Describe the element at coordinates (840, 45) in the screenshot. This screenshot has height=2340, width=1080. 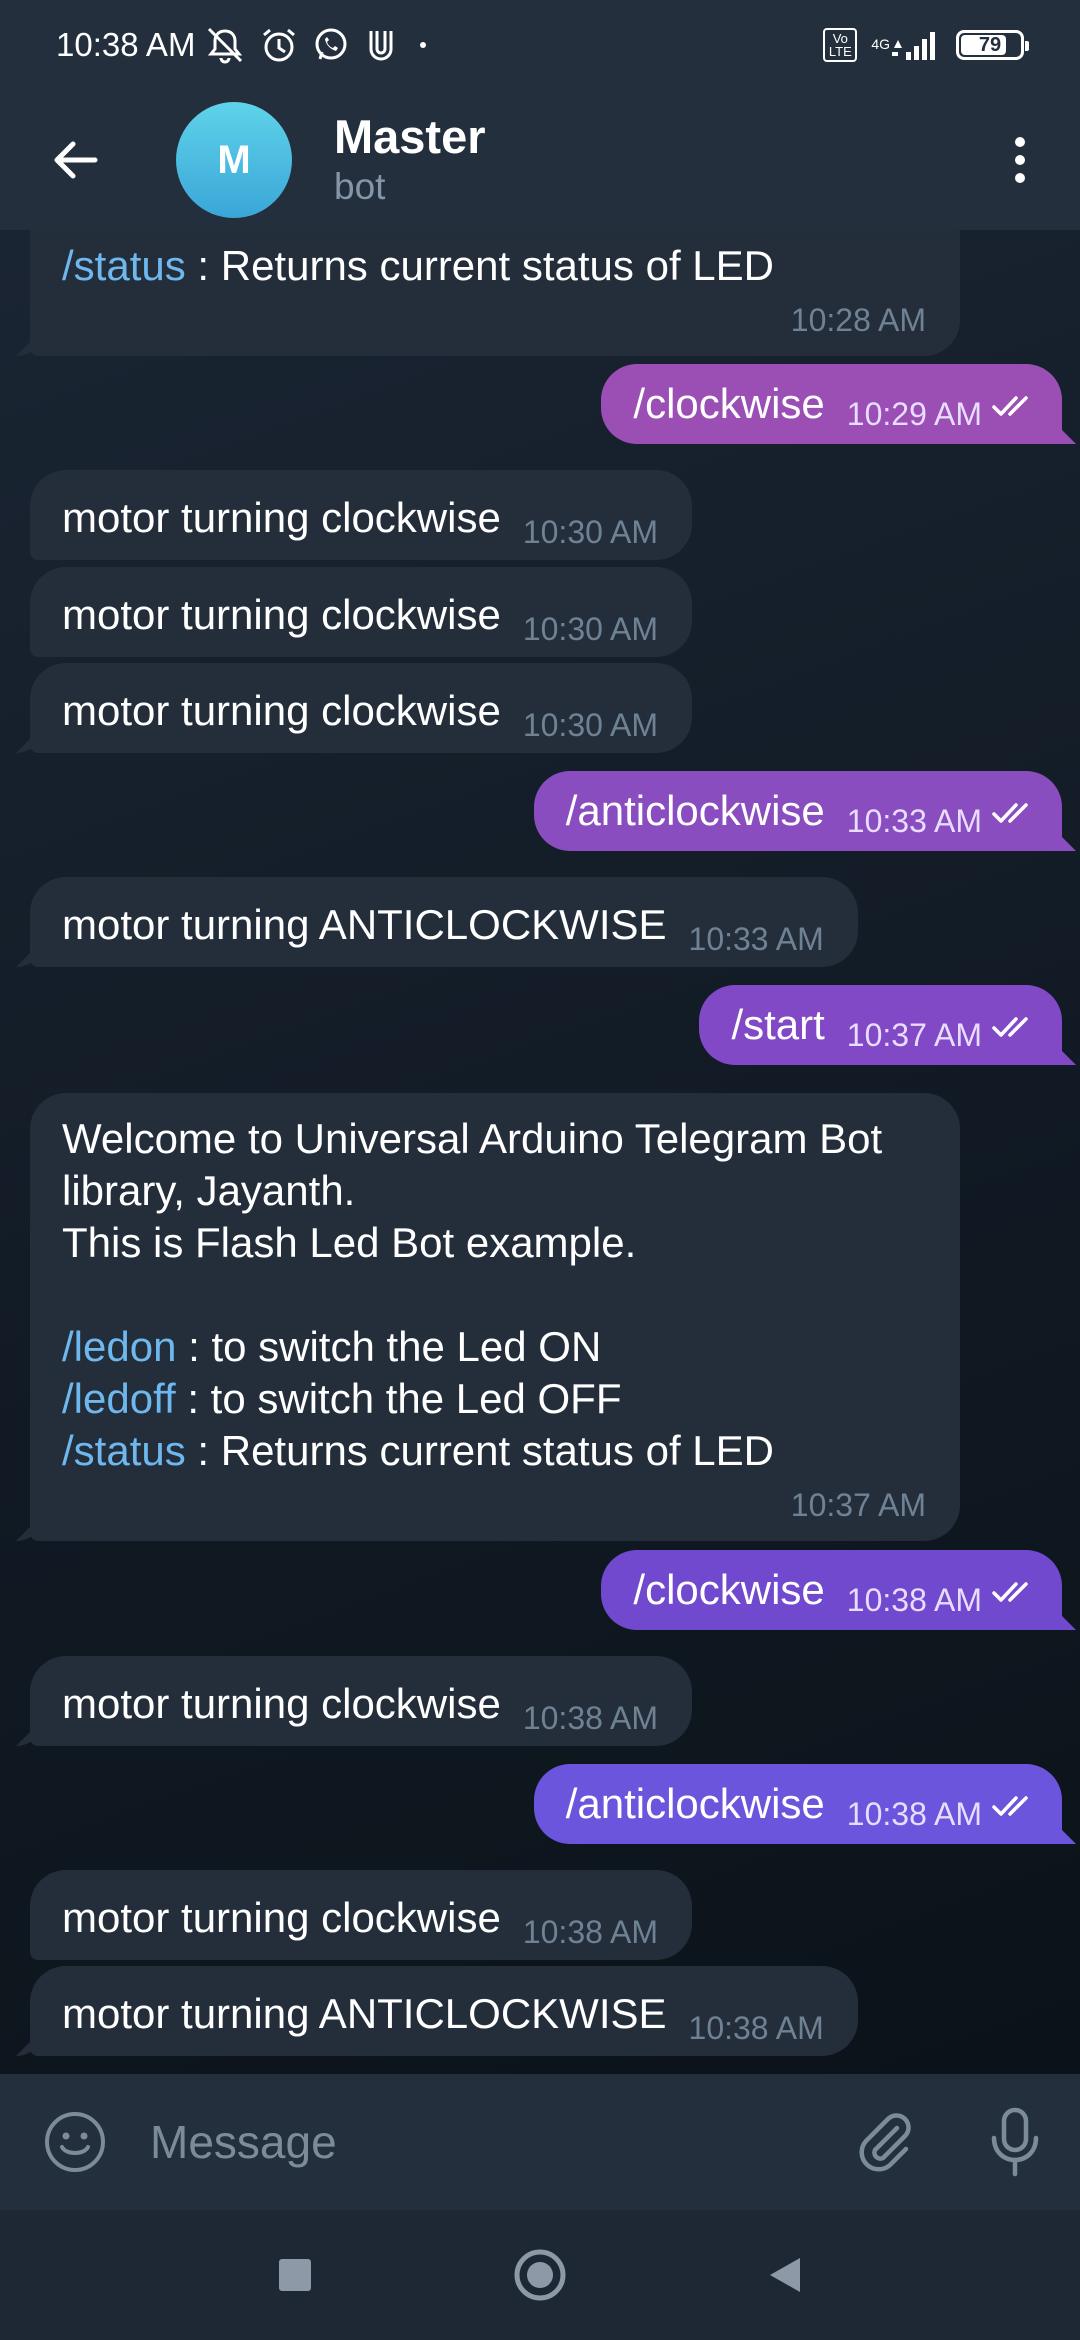
I see `volte-badge: Vo LTE` at that location.